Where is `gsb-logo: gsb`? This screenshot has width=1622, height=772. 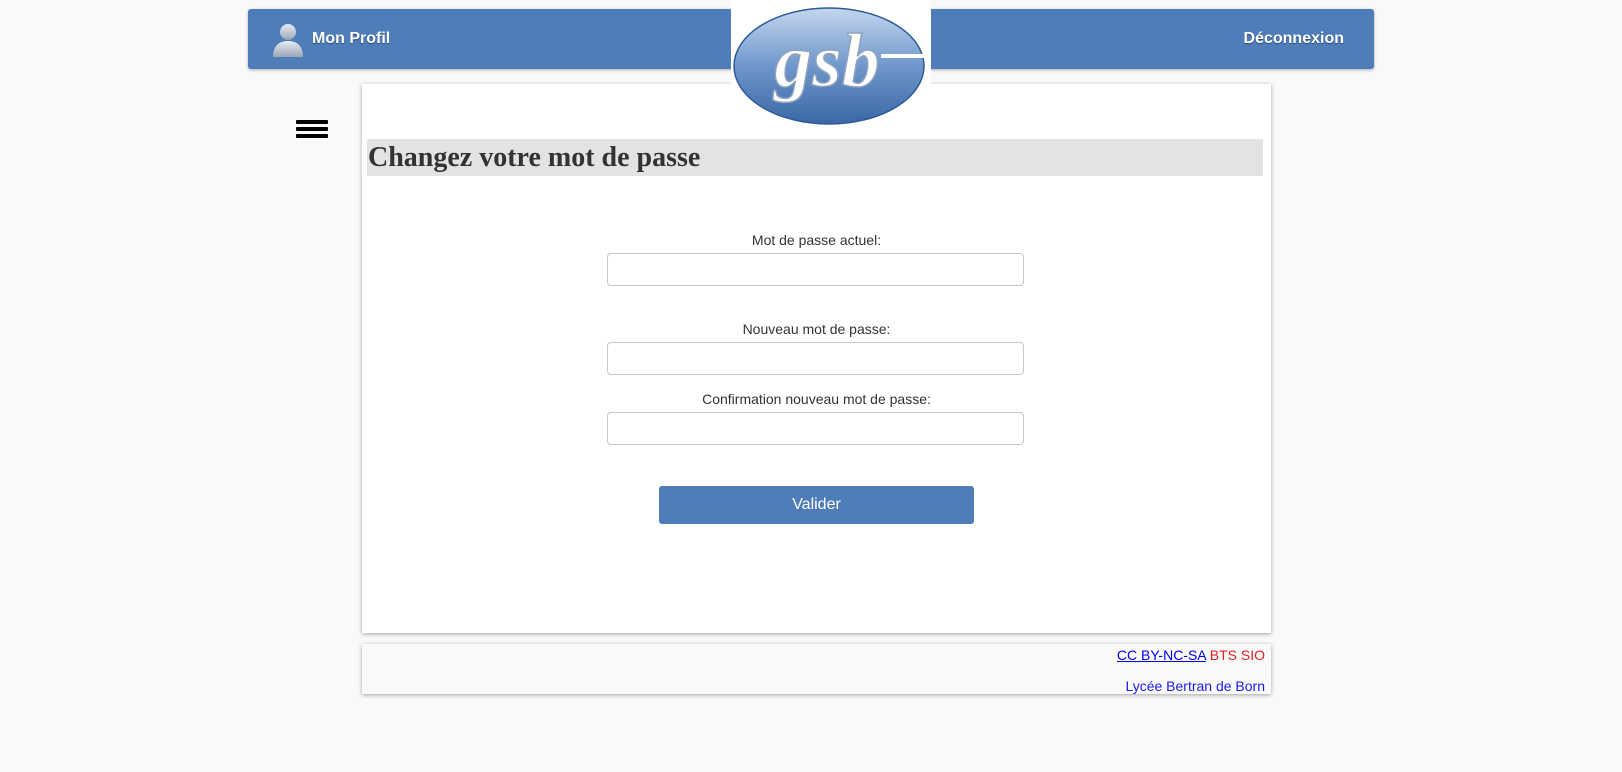
gsb-logo: gsb is located at coordinates (831, 64).